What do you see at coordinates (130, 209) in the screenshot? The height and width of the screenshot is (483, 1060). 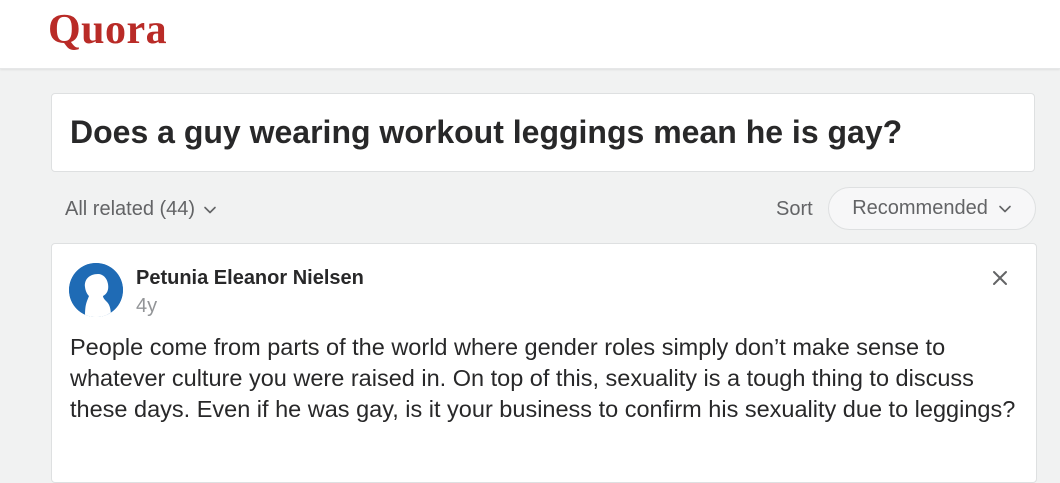 I see `all-related-label: All related (44)` at bounding box center [130, 209].